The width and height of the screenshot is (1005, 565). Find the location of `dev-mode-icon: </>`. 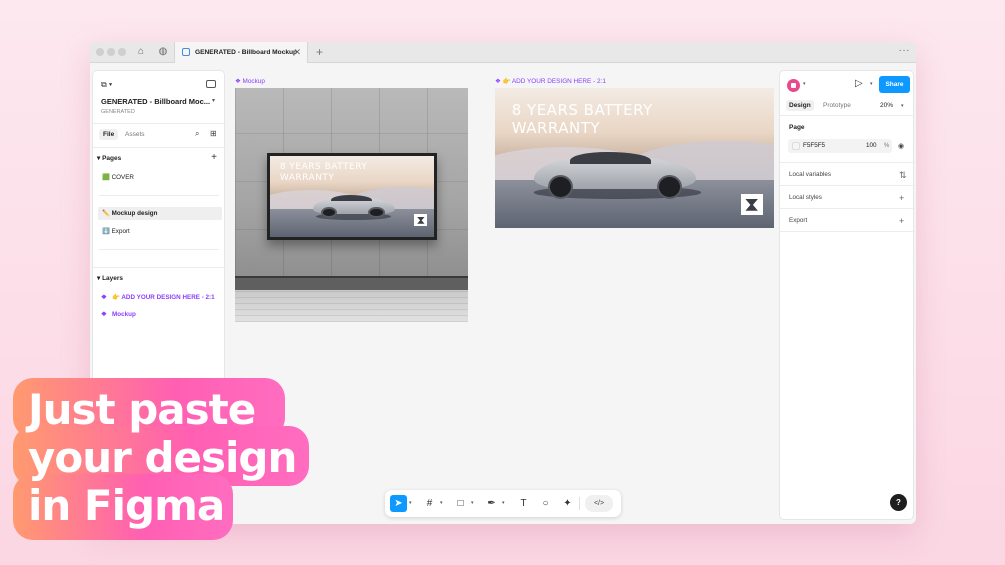

dev-mode-icon: </> is located at coordinates (599, 503).